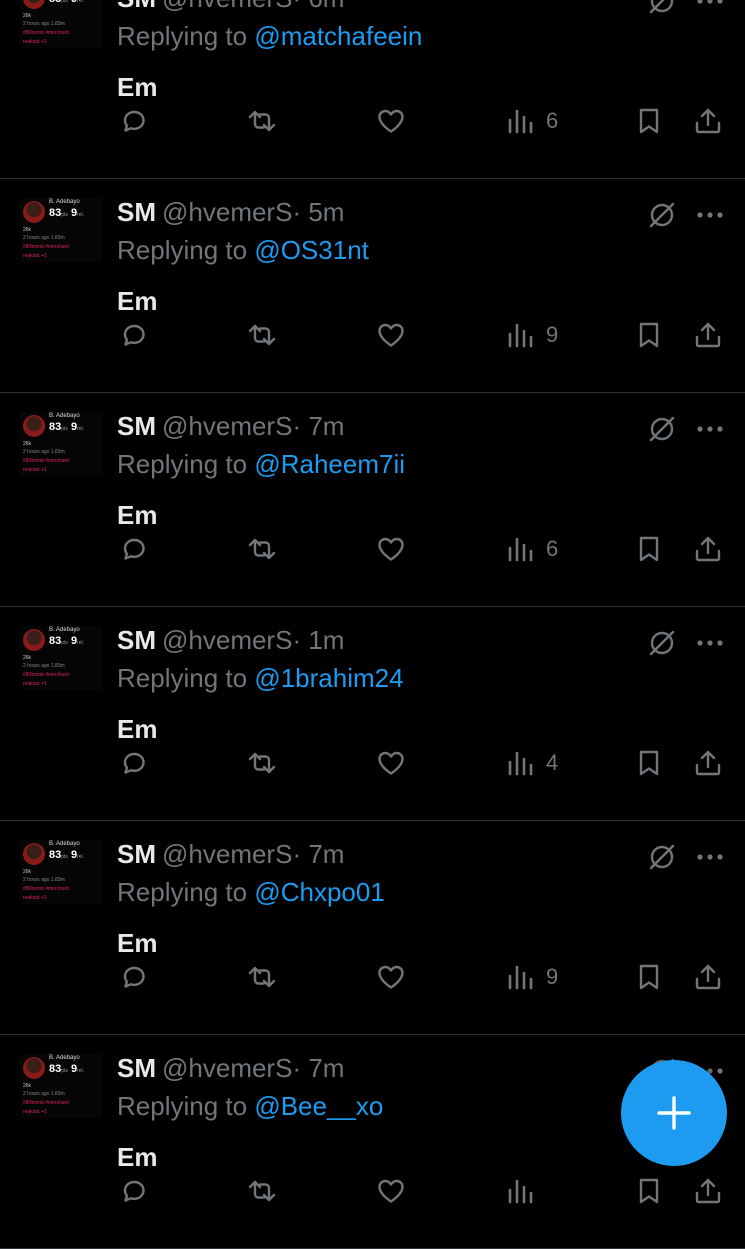 The width and height of the screenshot is (745, 1249). Describe the element at coordinates (319, 892) in the screenshot. I see `mention-link: @Chxpo01` at that location.